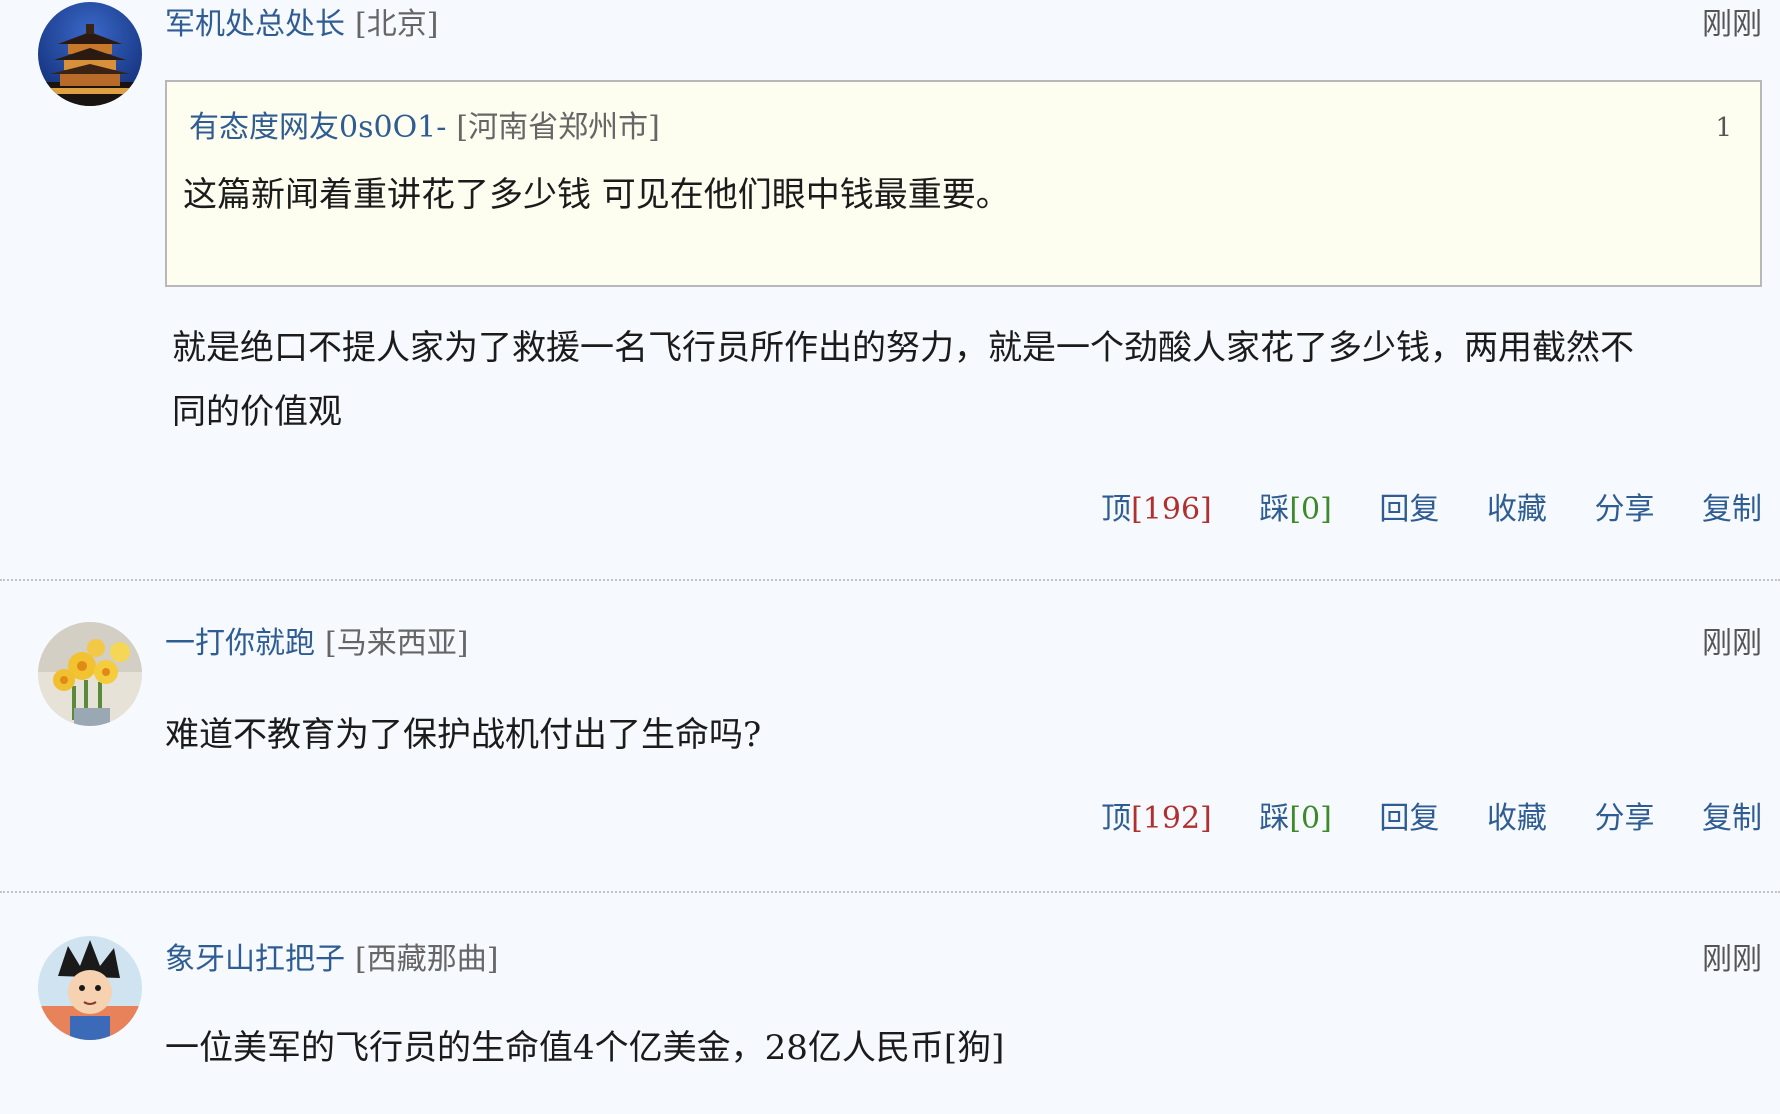 This screenshot has height=1114, width=1780. Describe the element at coordinates (397, 643) in the screenshot. I see `location: [马来西亚]` at that location.